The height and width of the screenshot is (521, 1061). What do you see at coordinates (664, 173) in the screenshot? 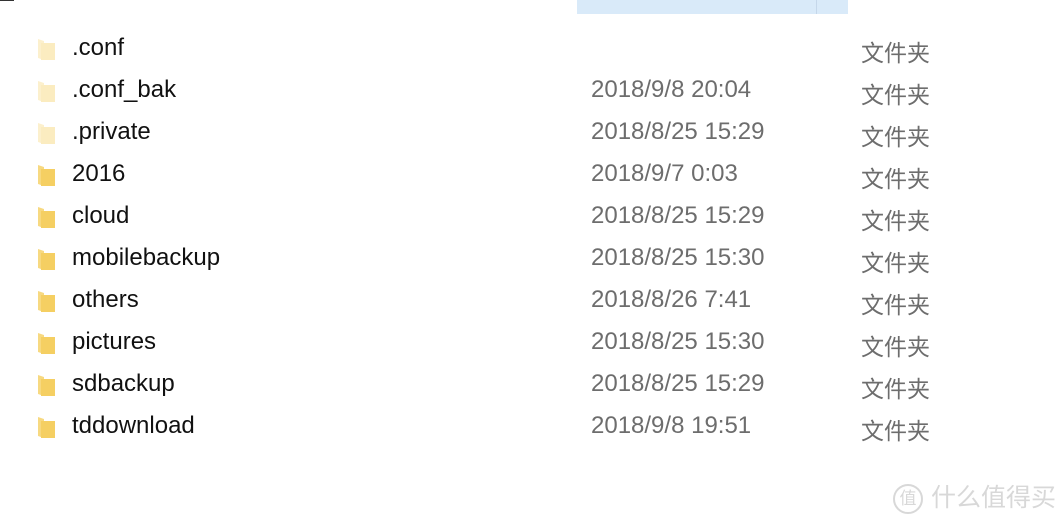
I see `file-date: 2018/9/7 0:03` at bounding box center [664, 173].